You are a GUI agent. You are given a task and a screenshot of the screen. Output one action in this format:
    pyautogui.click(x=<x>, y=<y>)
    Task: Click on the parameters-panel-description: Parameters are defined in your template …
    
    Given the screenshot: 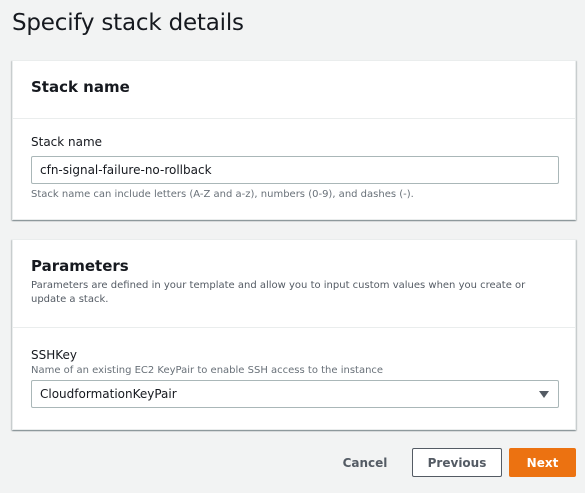 What is the action you would take?
    pyautogui.click(x=278, y=292)
    